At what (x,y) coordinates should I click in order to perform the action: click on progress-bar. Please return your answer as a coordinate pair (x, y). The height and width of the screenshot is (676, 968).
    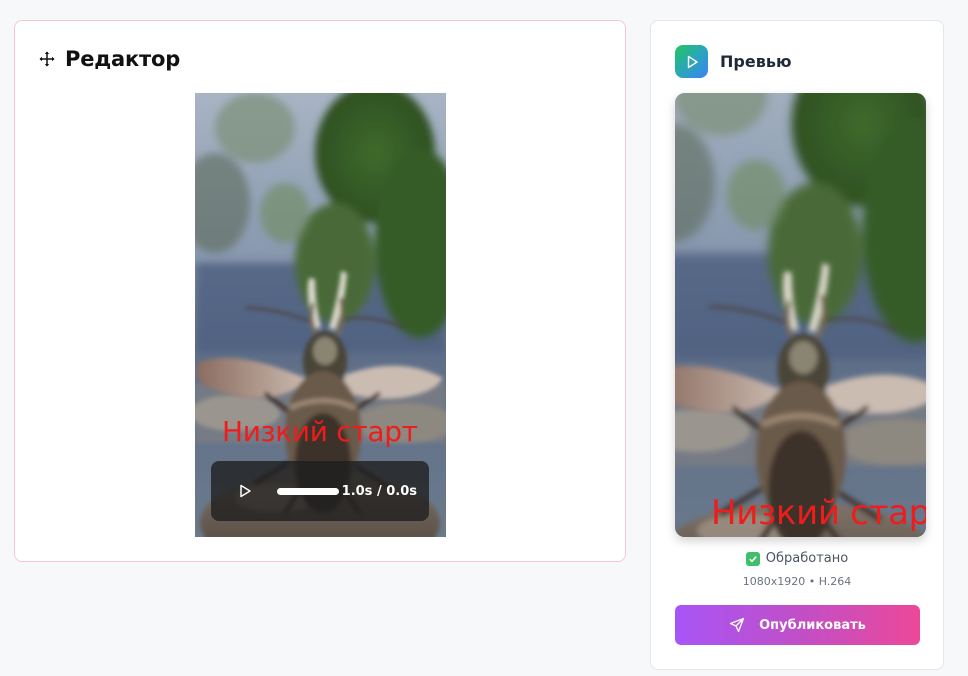
    Looking at the image, I should click on (308, 491).